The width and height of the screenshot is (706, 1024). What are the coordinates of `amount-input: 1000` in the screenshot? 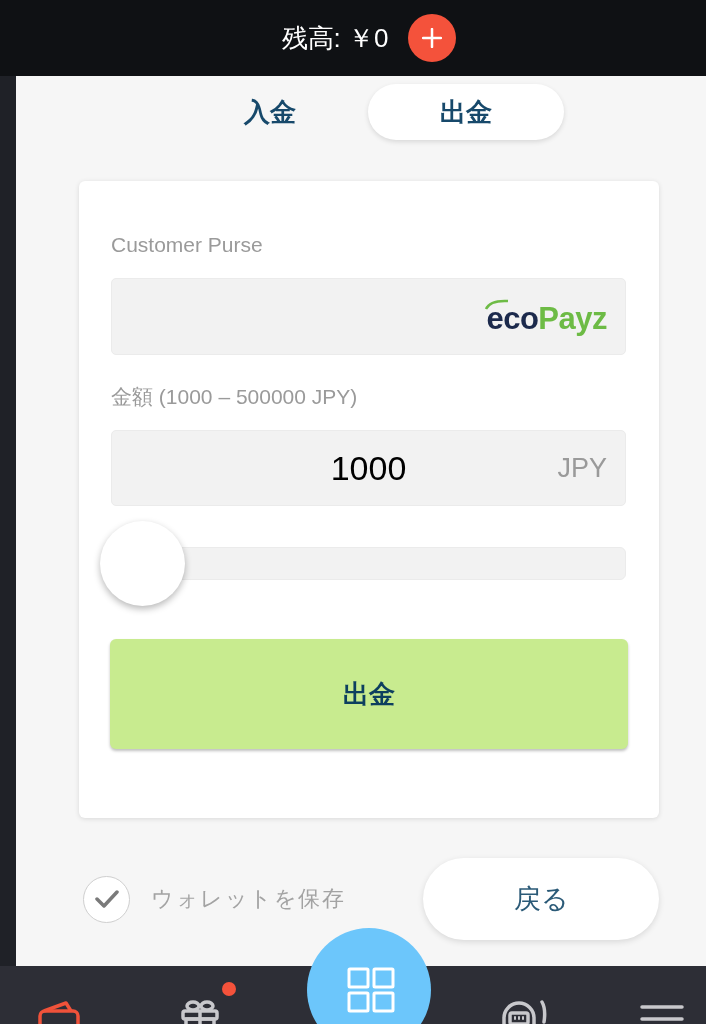 It's located at (368, 468).